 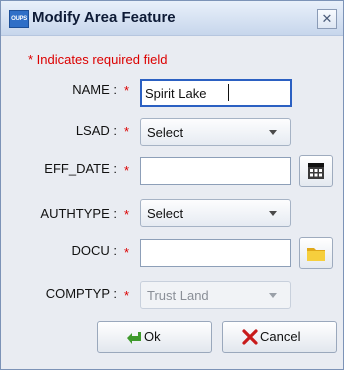 What do you see at coordinates (127, 295) in the screenshot?
I see `comptyp-required-marker: *` at bounding box center [127, 295].